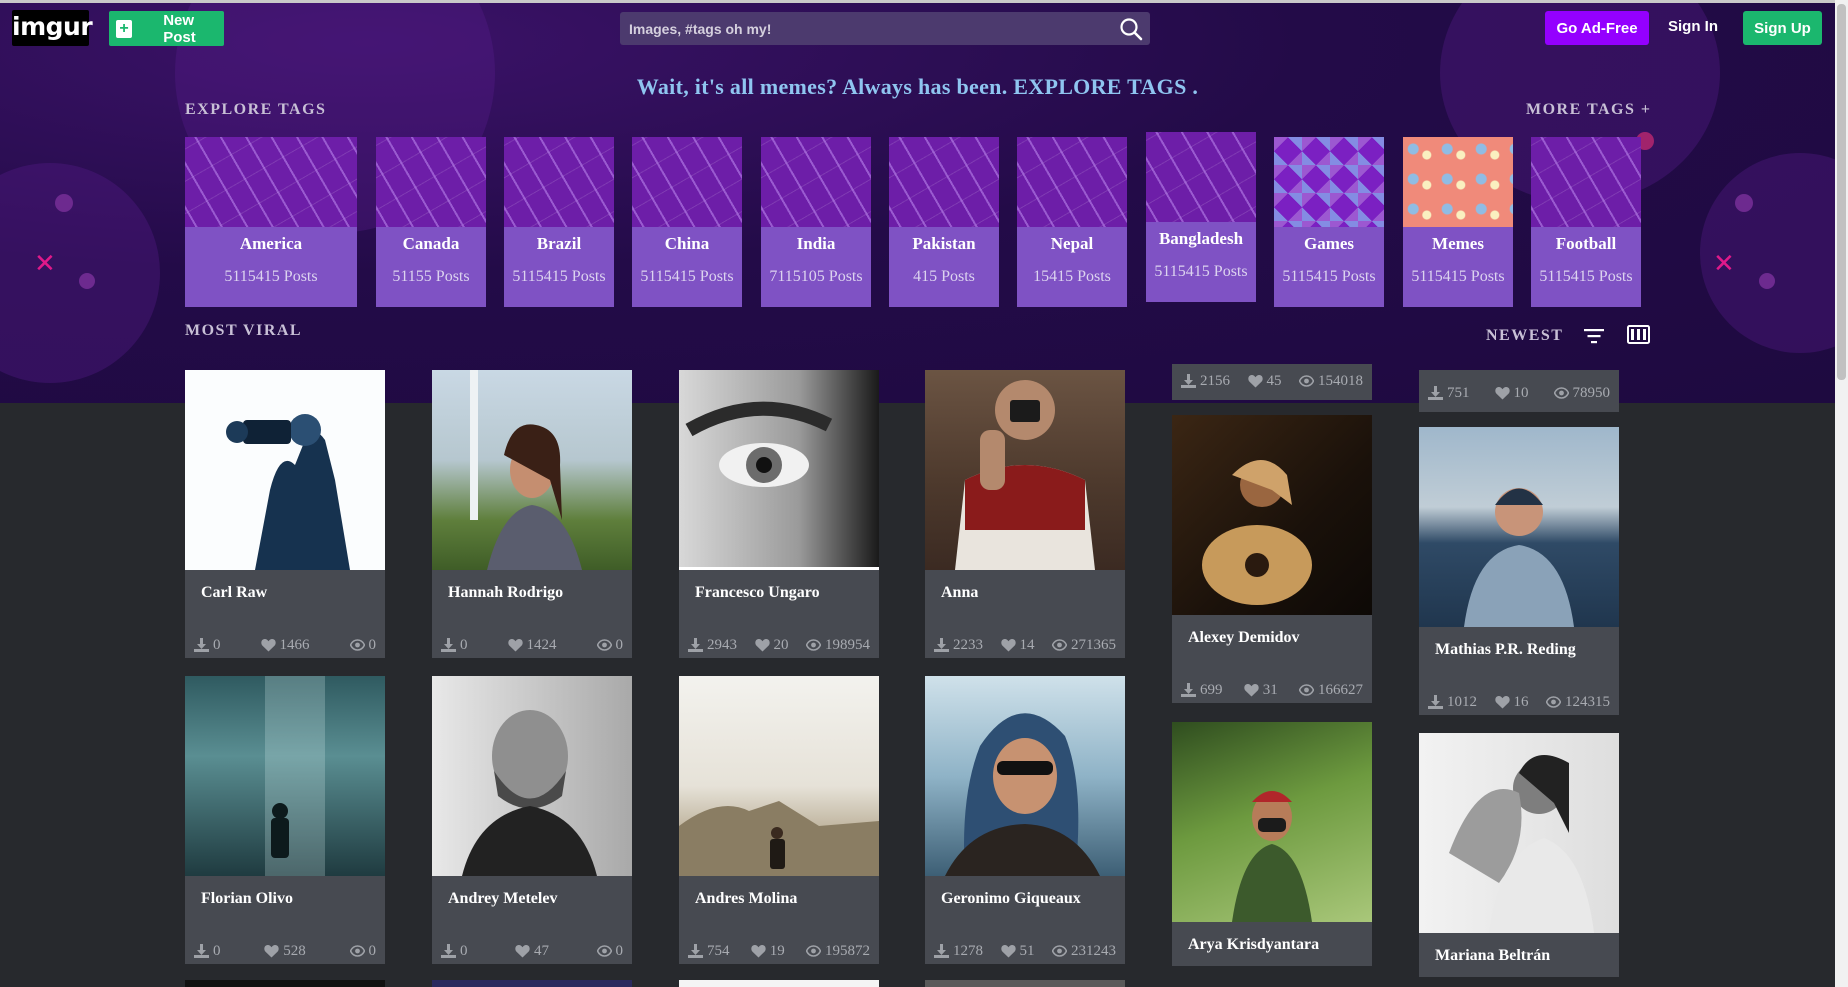  I want to click on tag-card-america: America 5115415 Posts, so click(271, 222).